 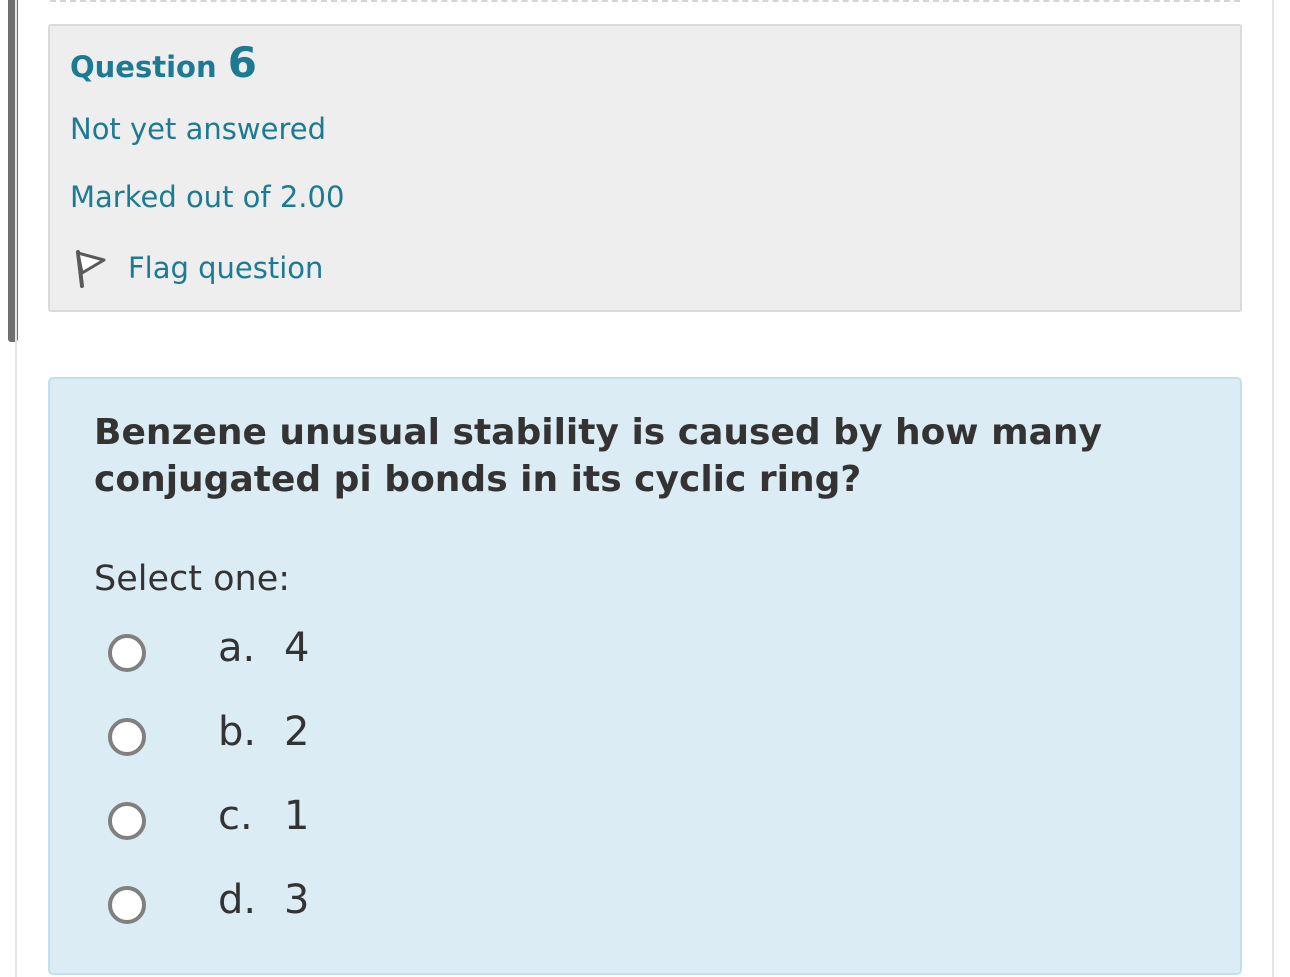 I want to click on question-grade: Marked out of 2.00, so click(x=207, y=197).